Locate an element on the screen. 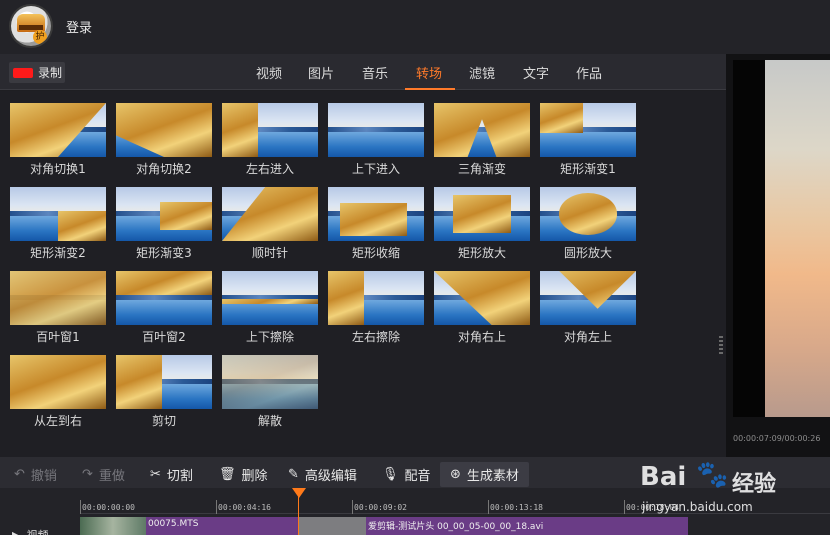 This screenshot has width=830, height=535. tab-video: 视频 is located at coordinates (269, 72).